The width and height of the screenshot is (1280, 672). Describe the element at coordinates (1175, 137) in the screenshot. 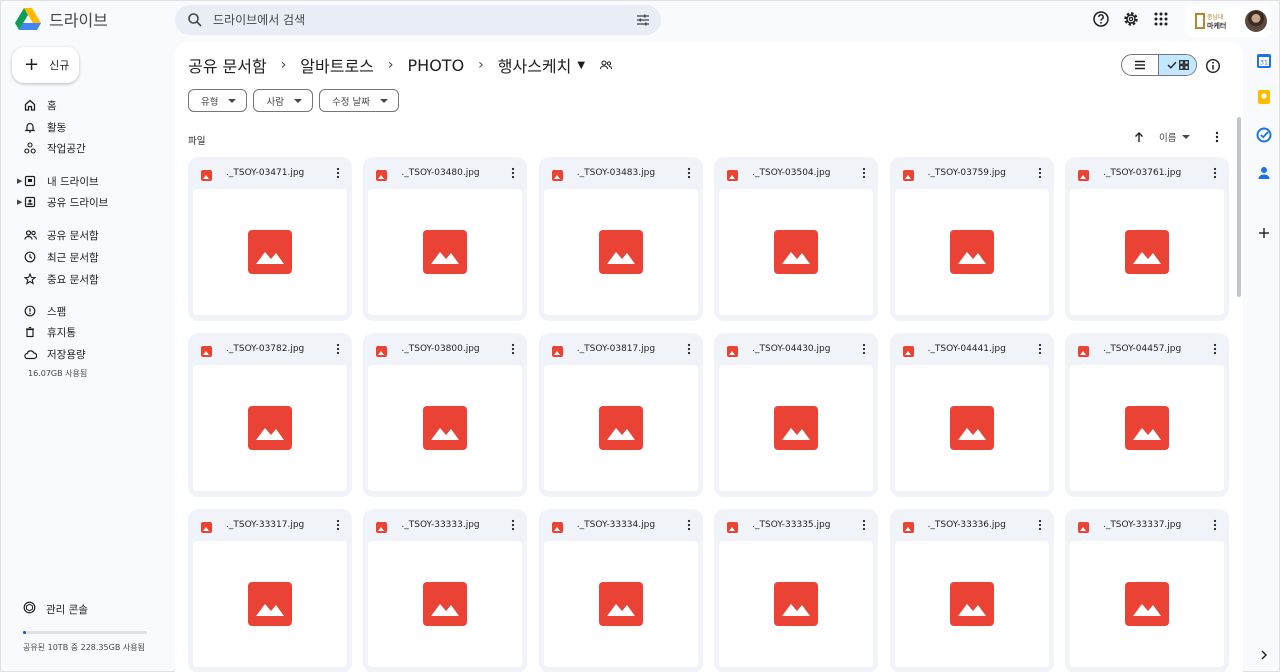

I see `sort-by-name-button: 이름` at that location.